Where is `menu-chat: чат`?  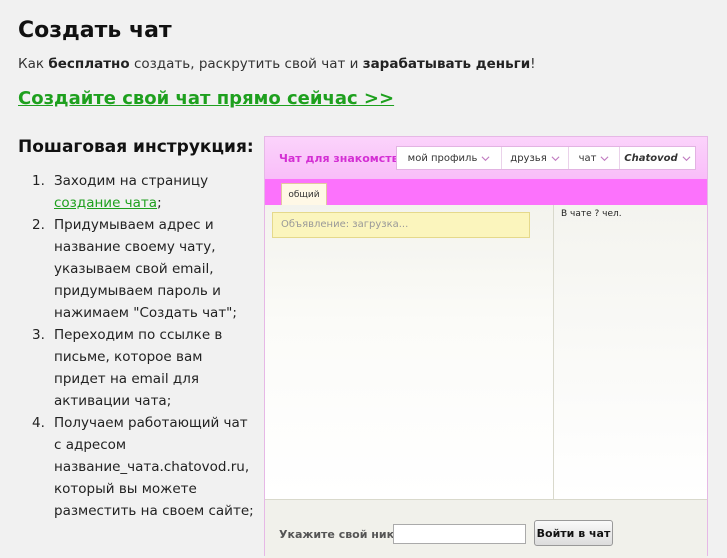
menu-chat: чат is located at coordinates (594, 158).